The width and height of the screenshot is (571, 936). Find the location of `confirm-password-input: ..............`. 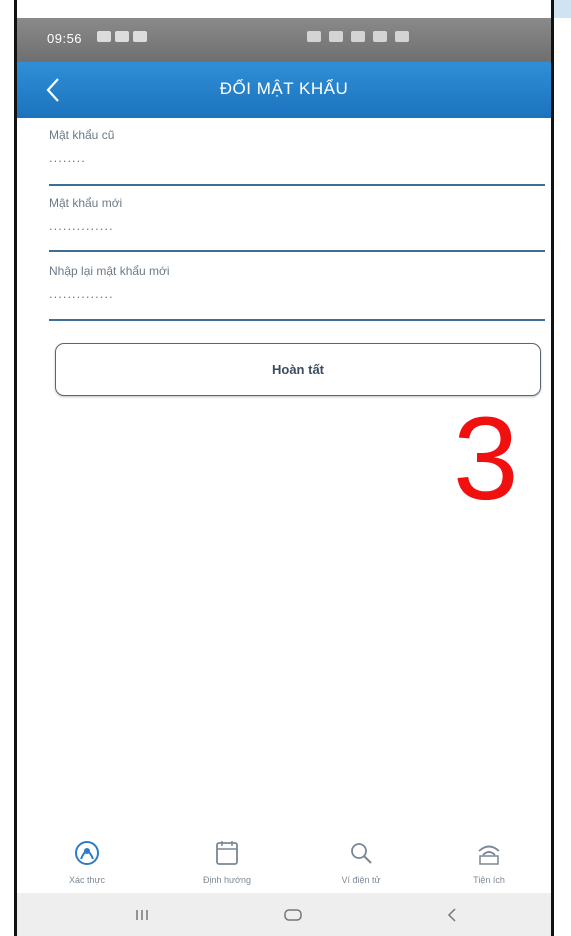

confirm-password-input: .............. is located at coordinates (297, 295).